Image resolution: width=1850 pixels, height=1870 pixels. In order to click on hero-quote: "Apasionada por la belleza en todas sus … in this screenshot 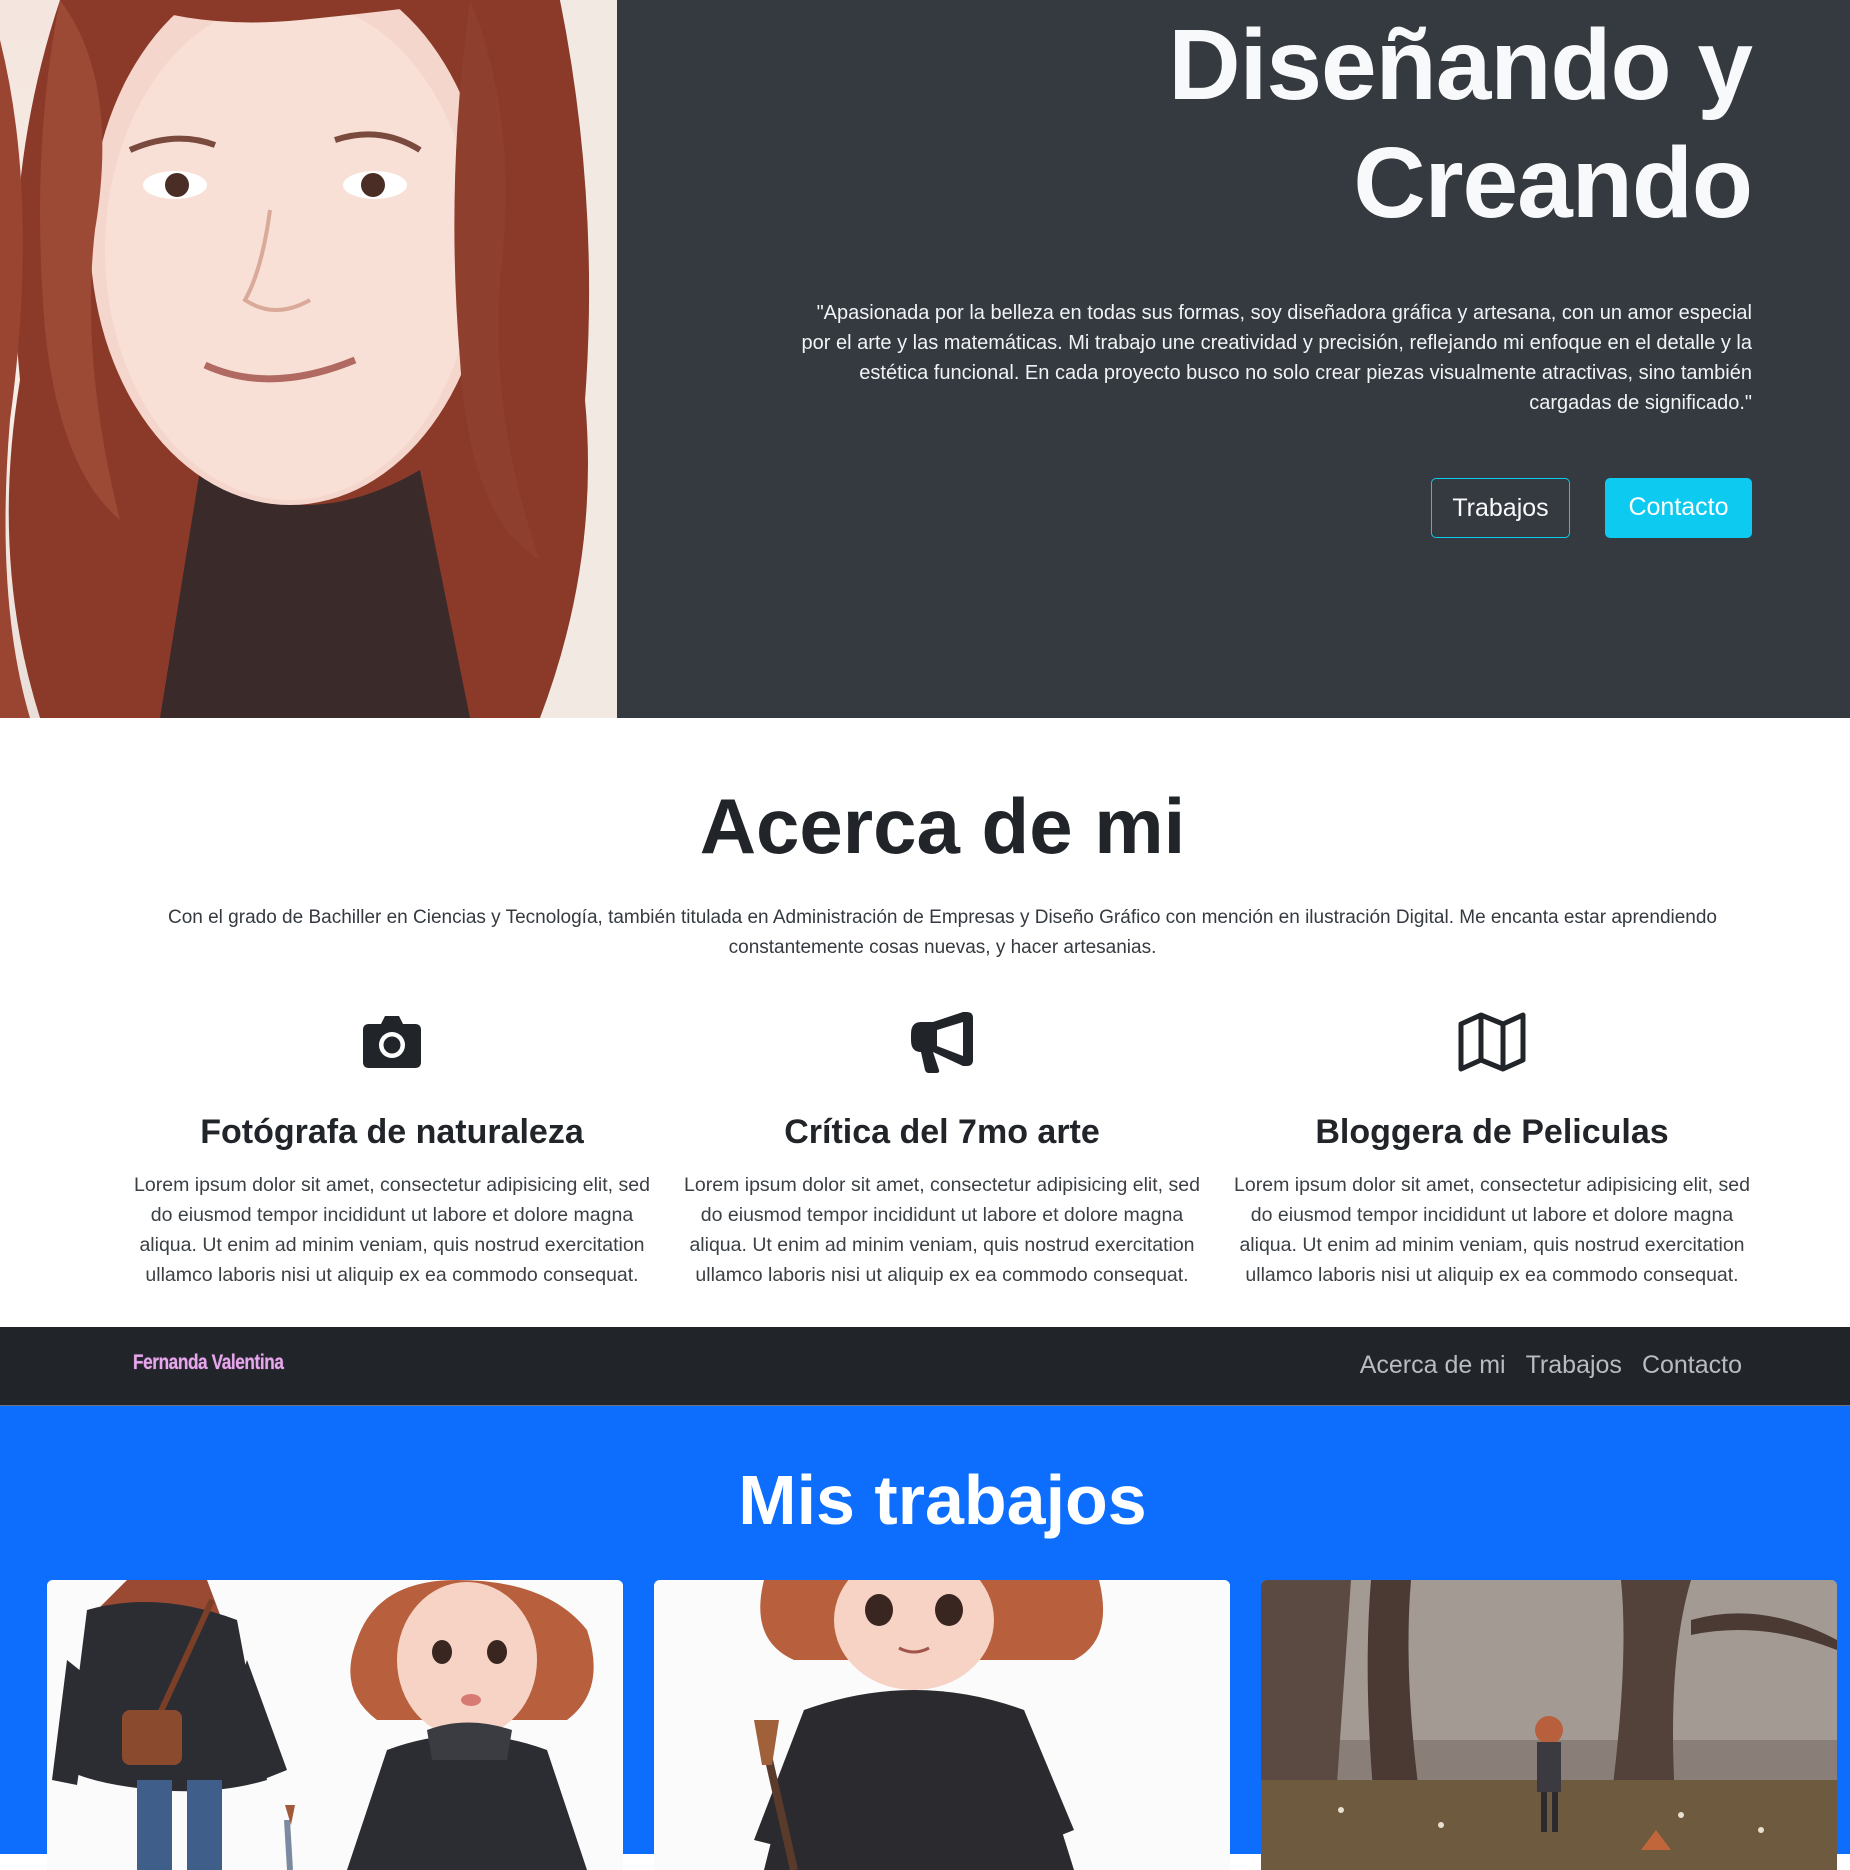, I will do `click(1277, 358)`.